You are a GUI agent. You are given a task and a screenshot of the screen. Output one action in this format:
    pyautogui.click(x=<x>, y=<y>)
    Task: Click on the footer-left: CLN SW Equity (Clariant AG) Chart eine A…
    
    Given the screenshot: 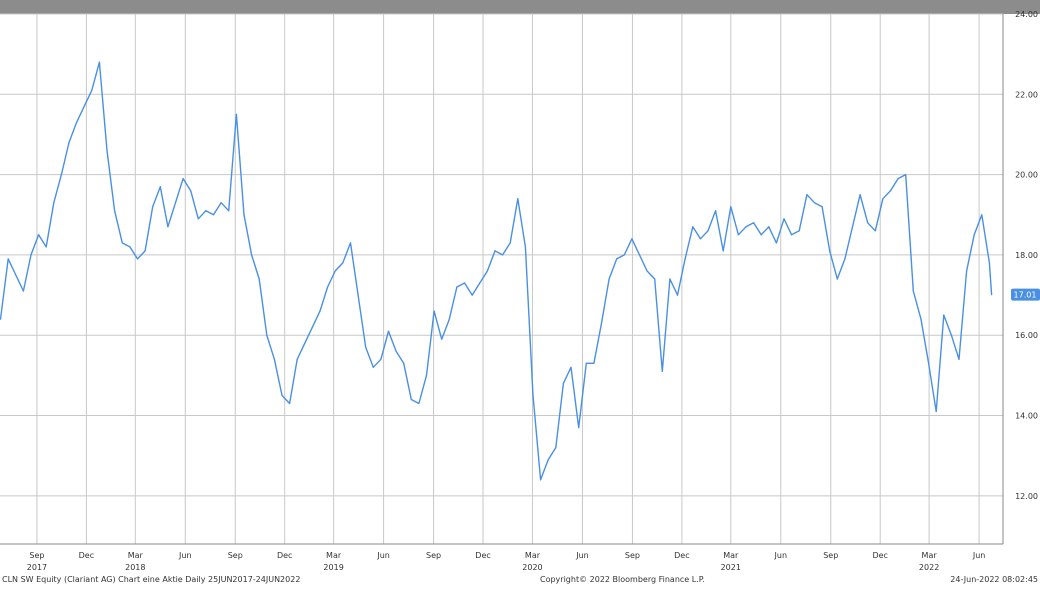 What is the action you would take?
    pyautogui.click(x=151, y=579)
    